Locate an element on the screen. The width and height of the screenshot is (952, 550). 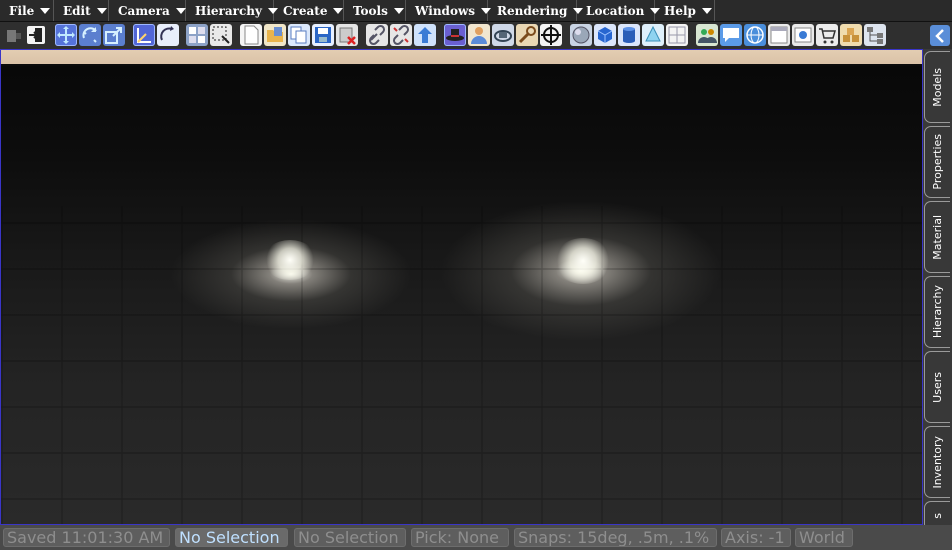
menu-hierarchy: Hierarchy is located at coordinates (232, 10).